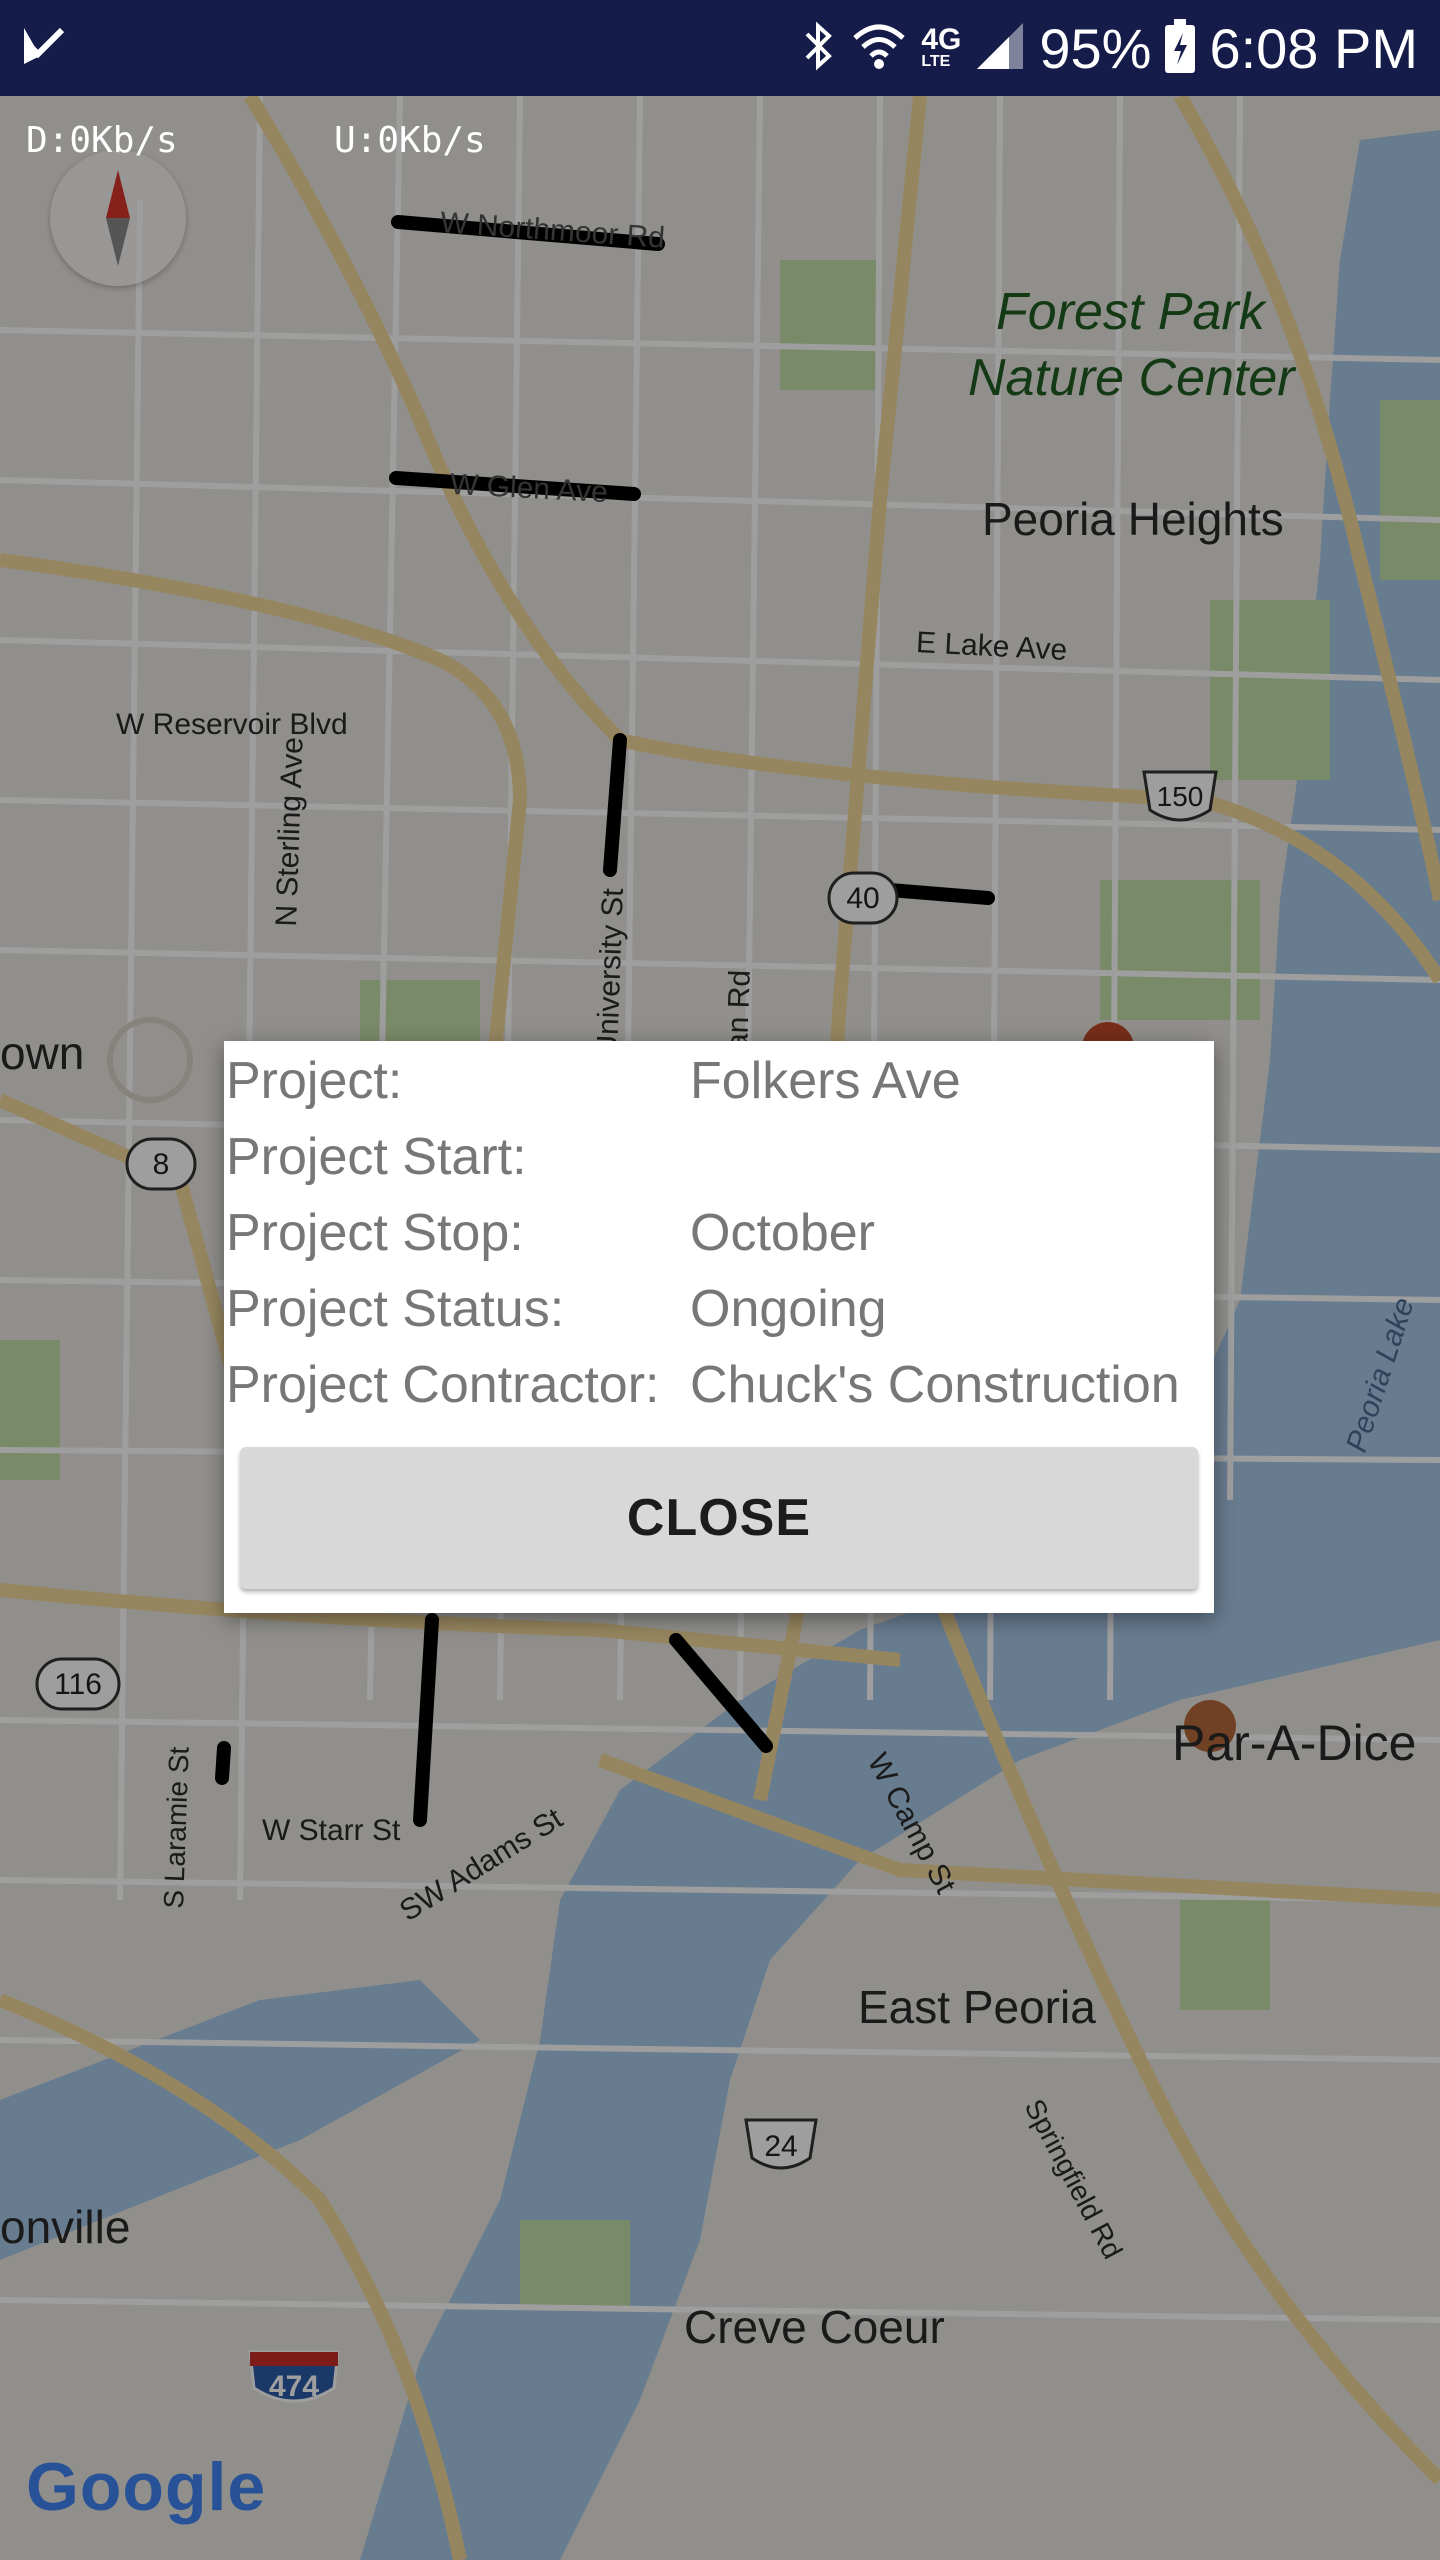 Image resolution: width=1440 pixels, height=2560 pixels. I want to click on project-start-label: Project Start:, so click(376, 1157).